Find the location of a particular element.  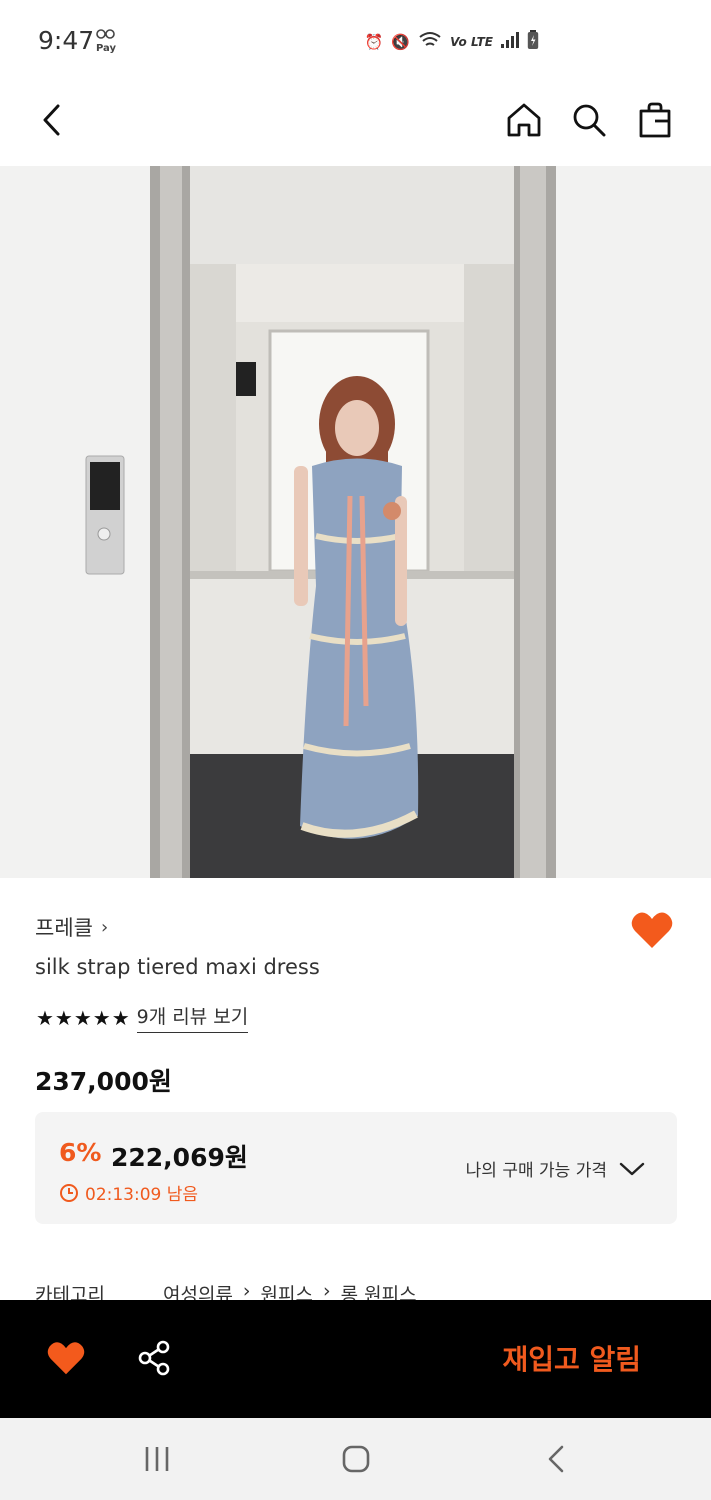

sale-timer: 02:13:09 남음 is located at coordinates (128, 1192).